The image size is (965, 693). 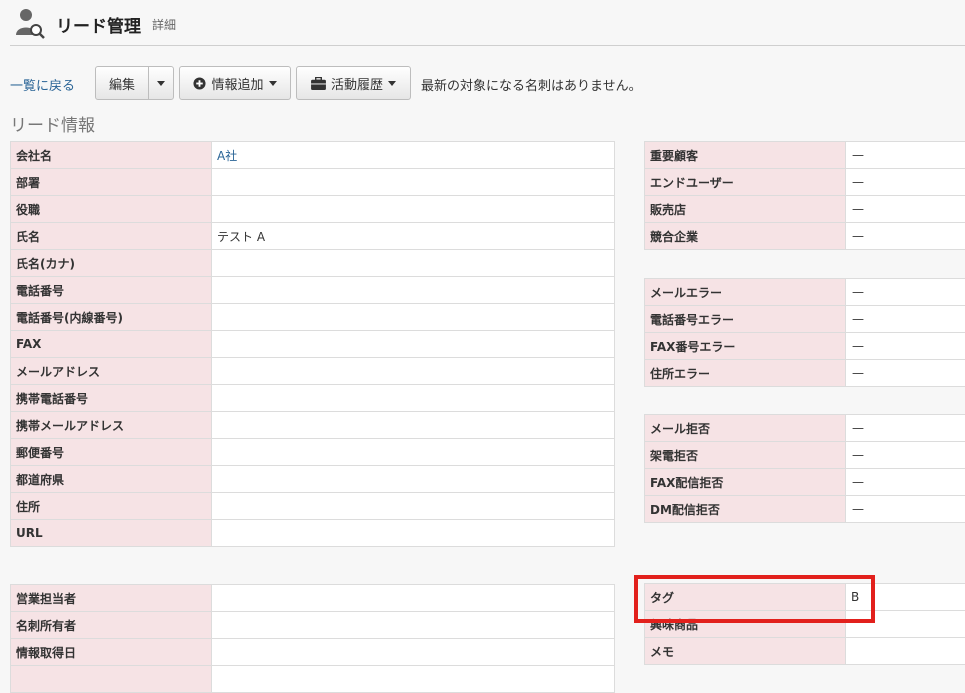 I want to click on back-to-list-link: 一覧に戻る, so click(x=42, y=84).